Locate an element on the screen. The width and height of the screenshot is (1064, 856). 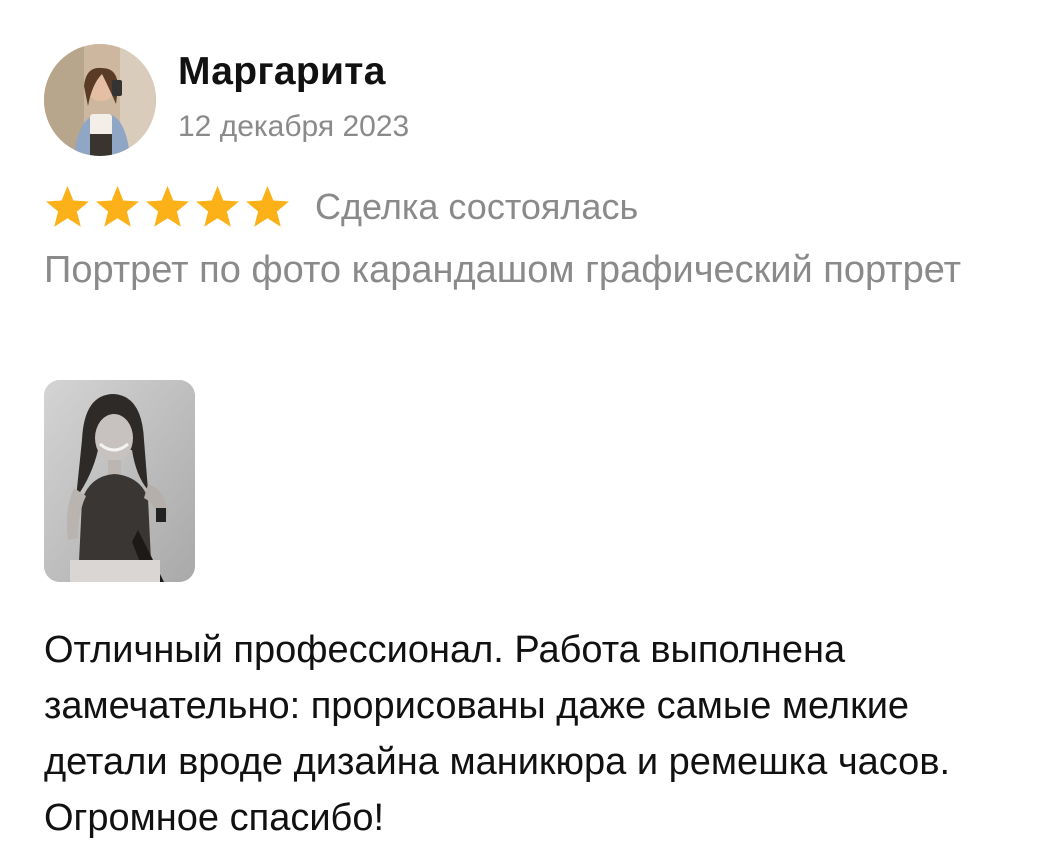
author-avatar is located at coordinates (100, 100).